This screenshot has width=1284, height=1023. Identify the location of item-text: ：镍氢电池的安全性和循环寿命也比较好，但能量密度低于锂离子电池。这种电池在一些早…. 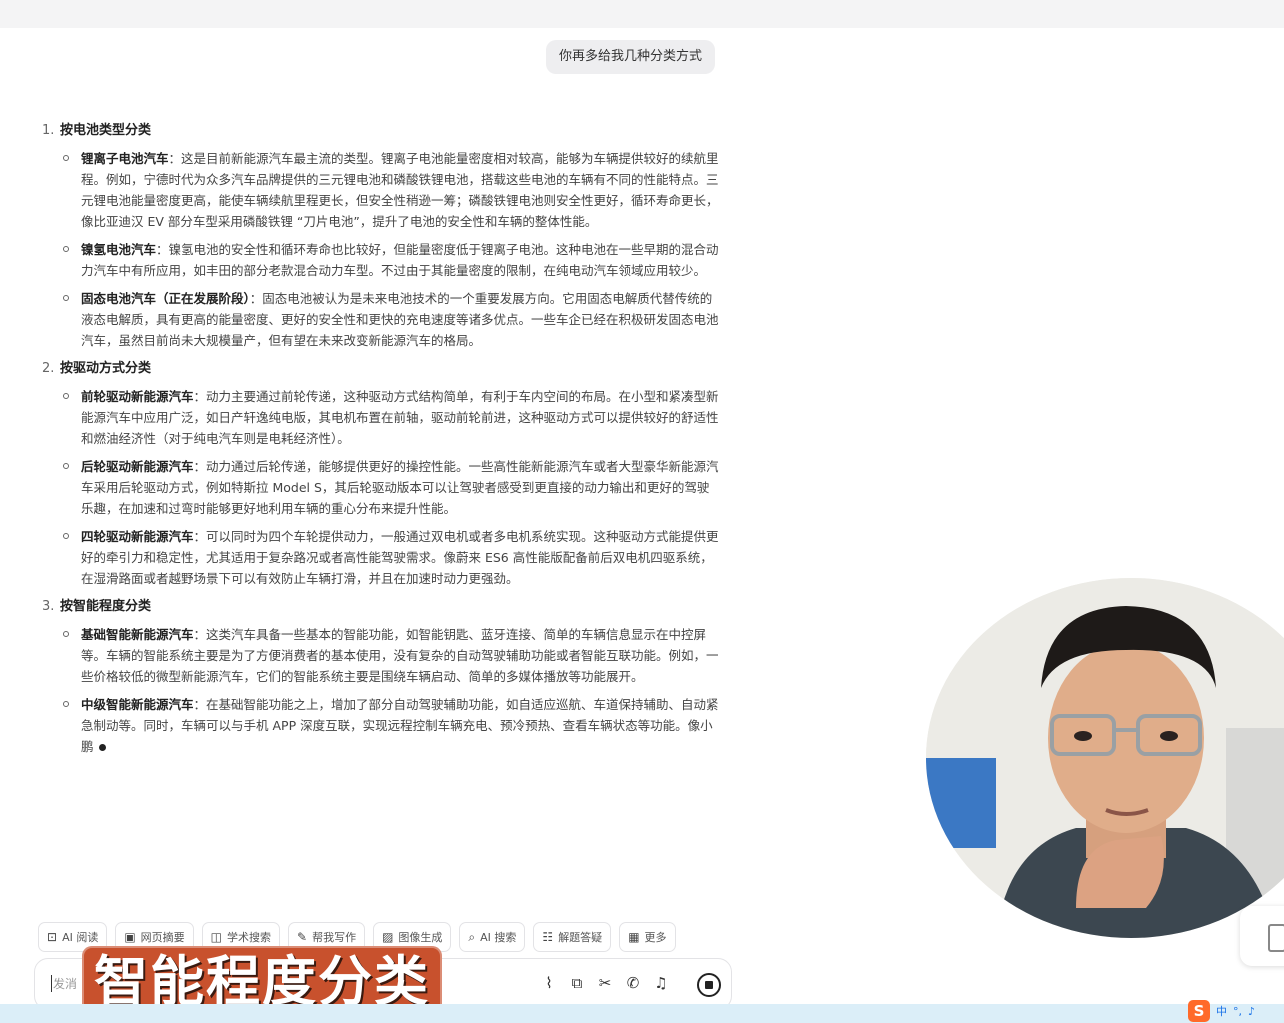
(400, 260).